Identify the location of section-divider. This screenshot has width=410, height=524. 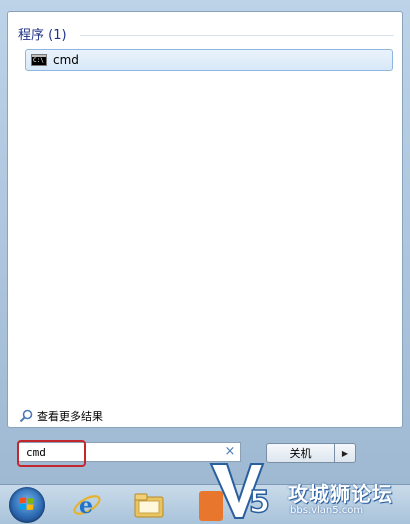
(237, 35).